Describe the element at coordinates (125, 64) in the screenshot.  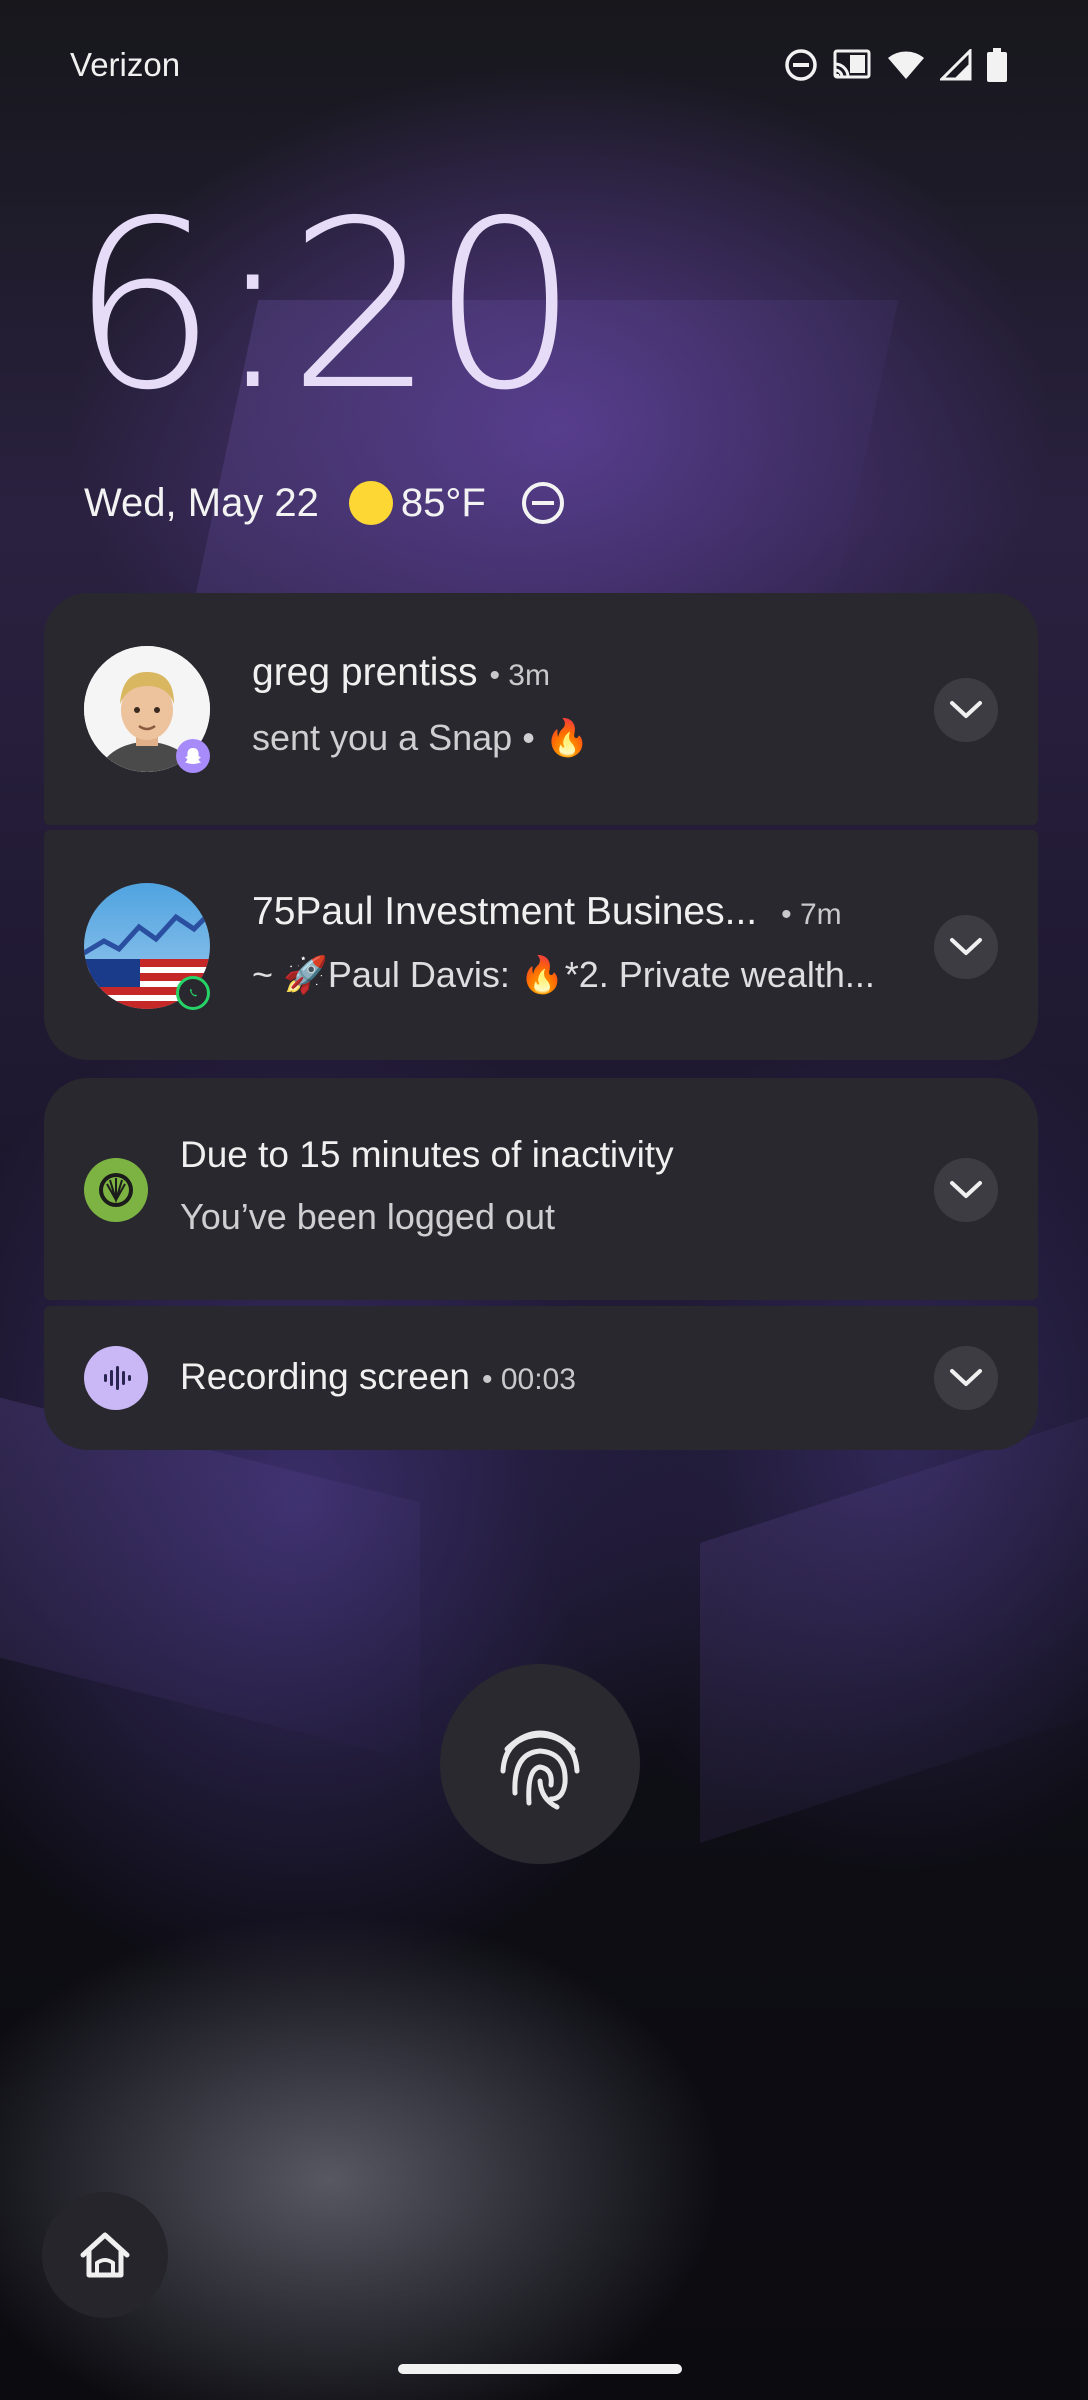
I see `carrier-label: Verizon` at that location.